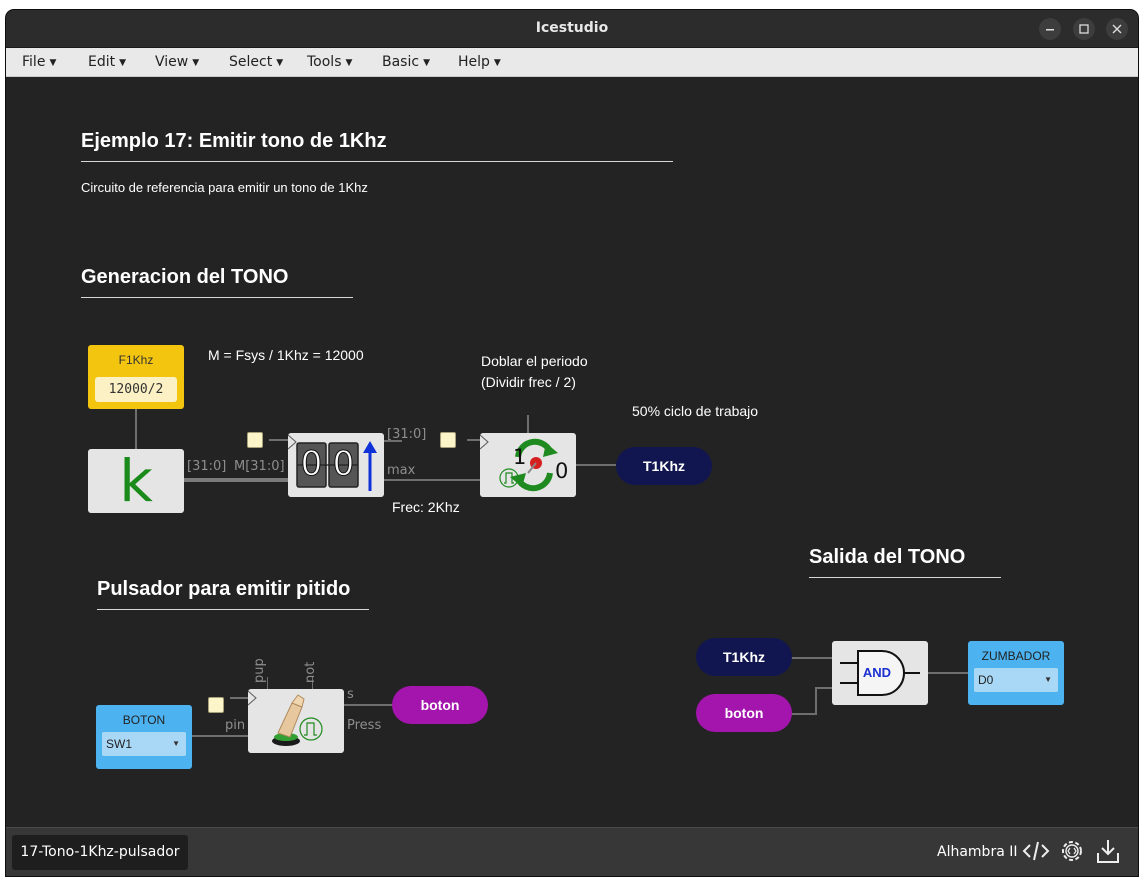  I want to click on input-boton: BOTON SW1 ▼, so click(144, 737).